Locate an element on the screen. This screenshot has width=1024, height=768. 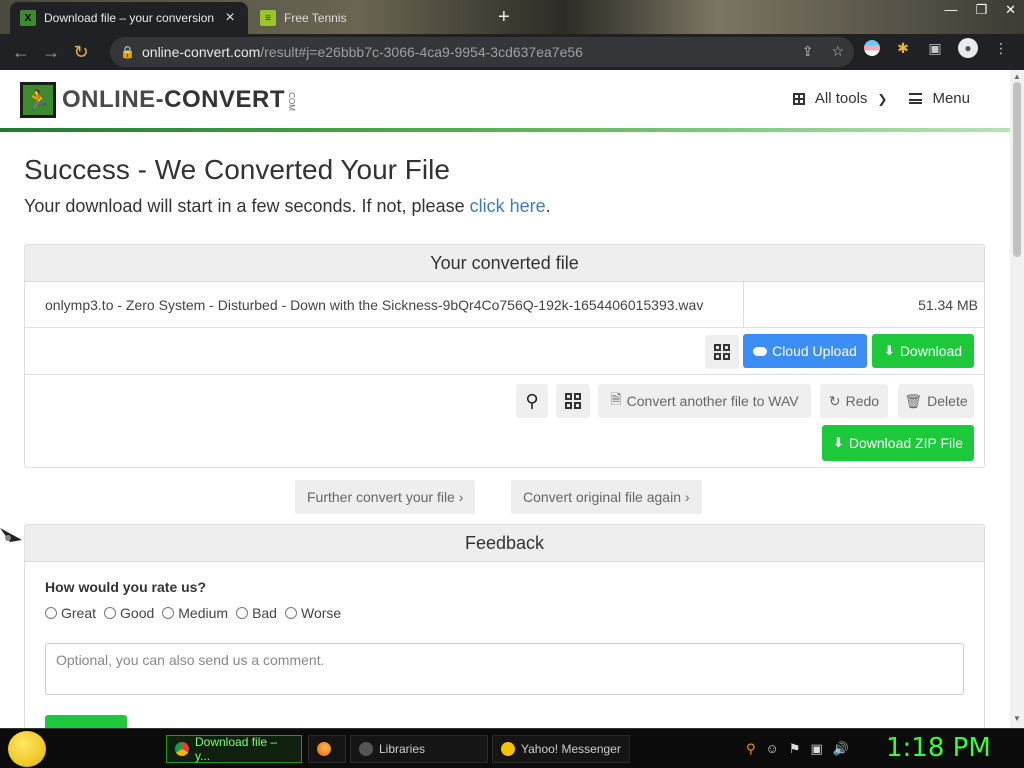
rating-question: How would you rate us? is located at coordinates (126, 587).